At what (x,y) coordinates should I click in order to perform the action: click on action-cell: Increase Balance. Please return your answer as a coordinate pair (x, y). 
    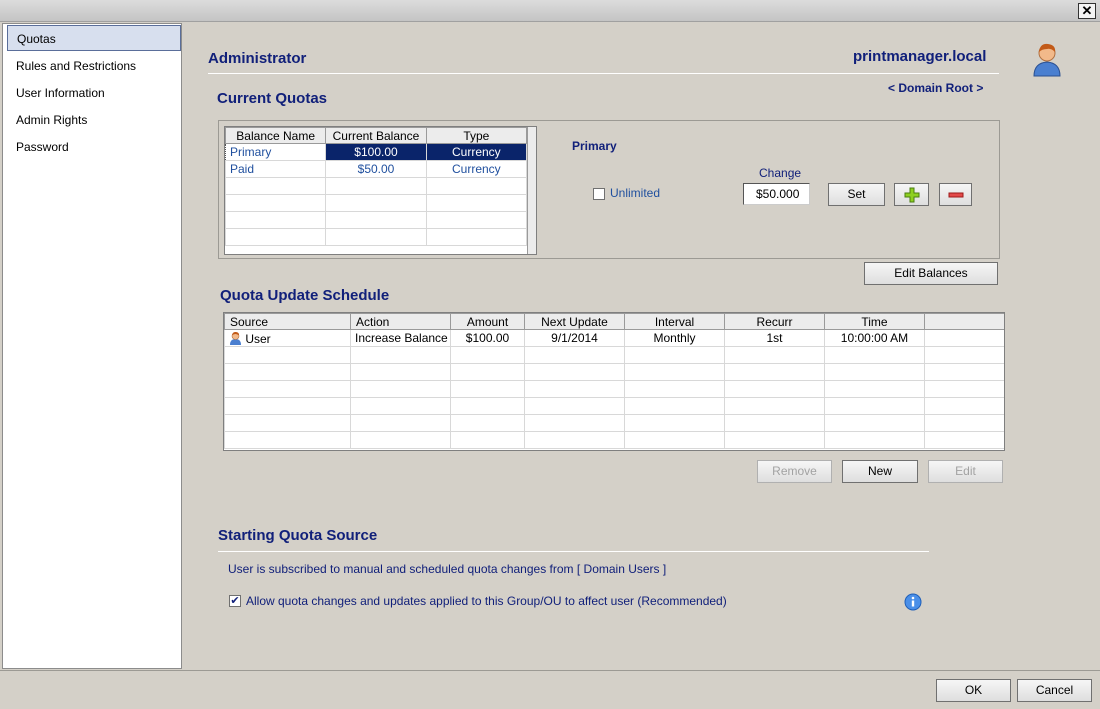
    Looking at the image, I should click on (400, 338).